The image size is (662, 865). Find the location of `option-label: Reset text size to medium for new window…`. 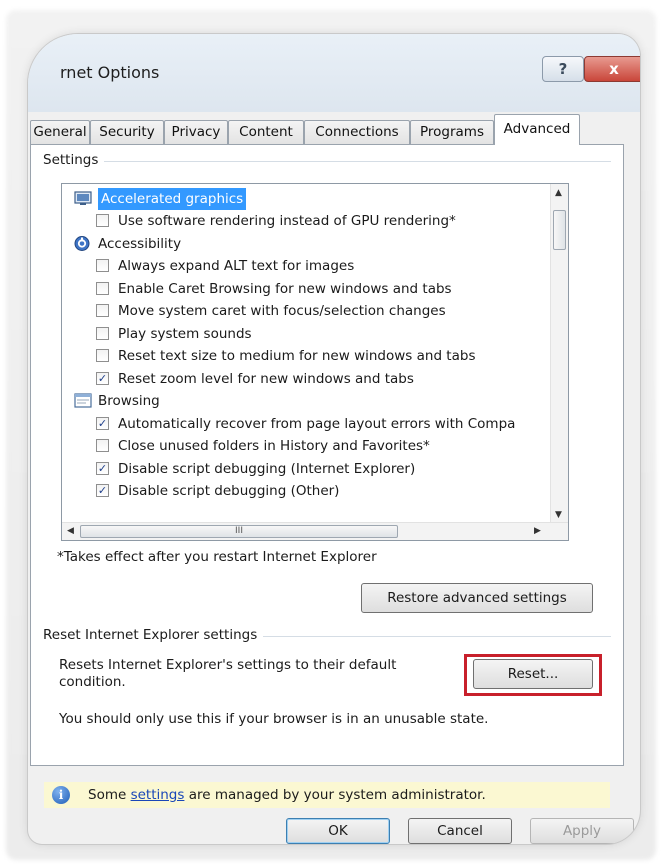

option-label: Reset text size to medium for new window… is located at coordinates (297, 356).